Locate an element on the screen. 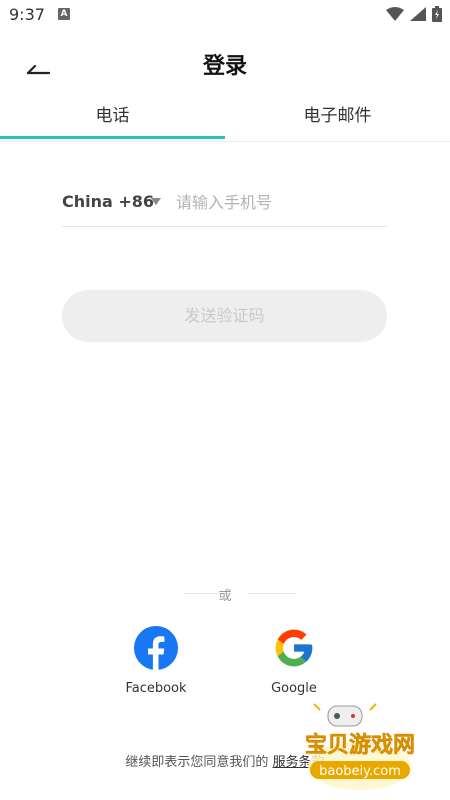 Image resolution: width=450 pixels, height=800 pixels. facebook-icon is located at coordinates (156, 648).